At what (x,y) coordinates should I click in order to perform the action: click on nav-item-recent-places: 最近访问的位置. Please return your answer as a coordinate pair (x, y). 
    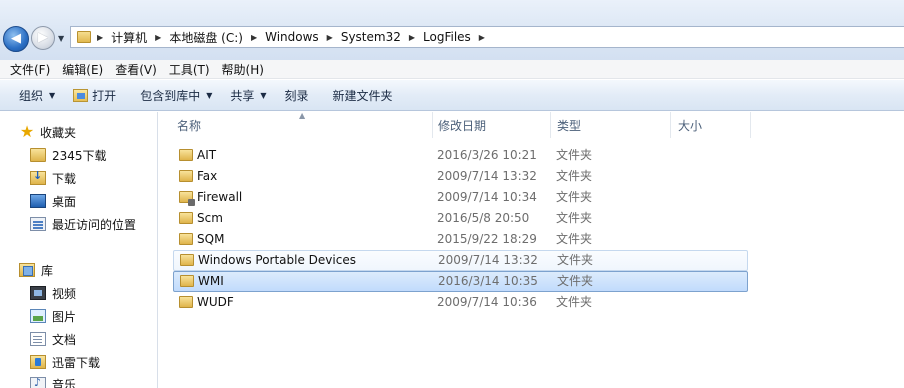
    Looking at the image, I should click on (83, 224).